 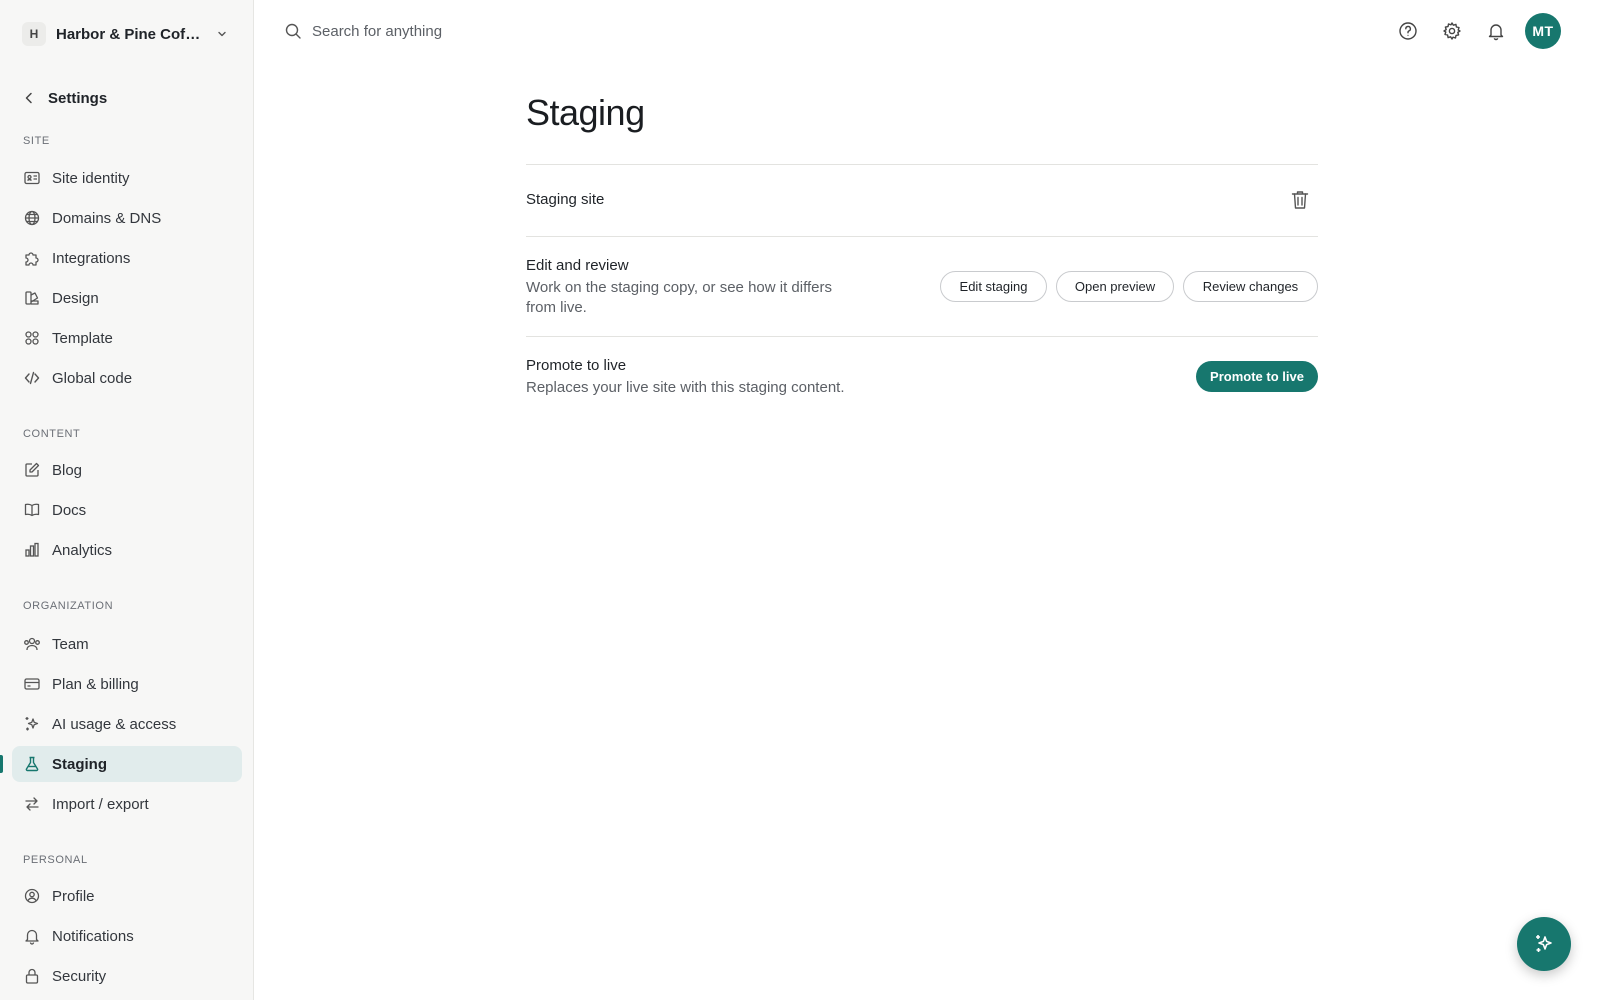 I want to click on flask-icon, so click(x=32, y=764).